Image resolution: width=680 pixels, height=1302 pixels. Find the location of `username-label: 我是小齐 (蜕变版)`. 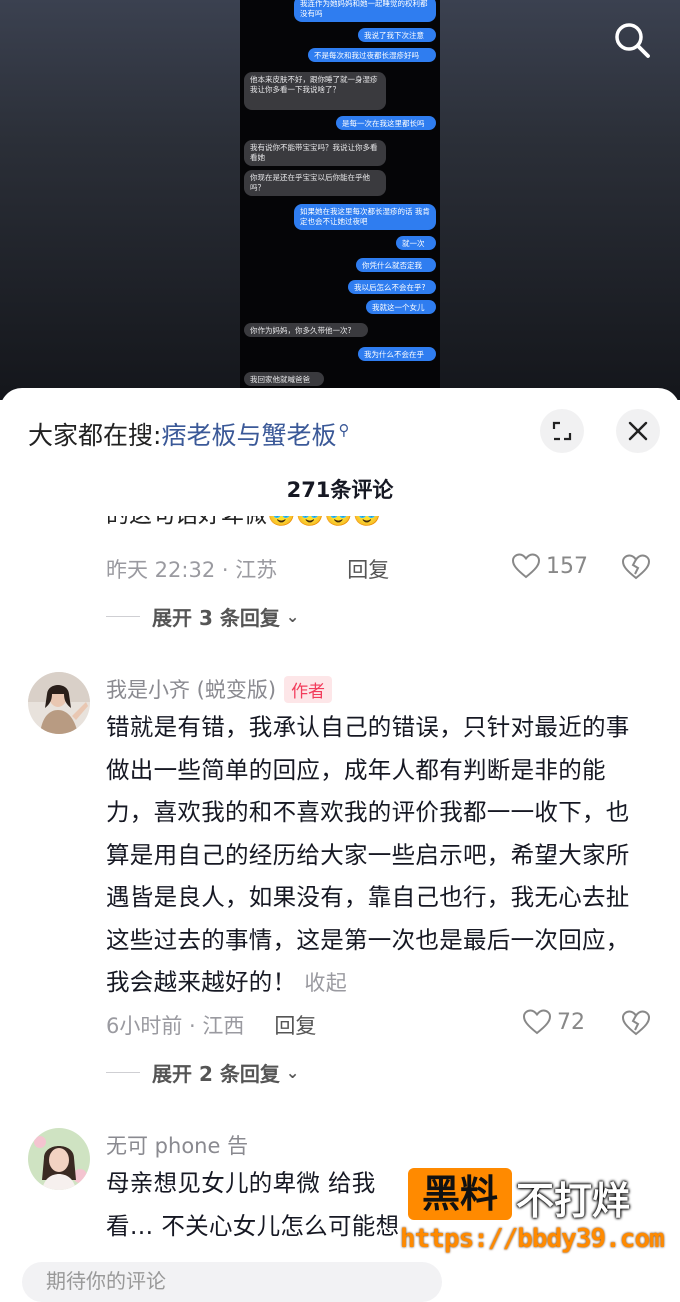

username-label: 我是小齐 (蜕变版) is located at coordinates (191, 690).